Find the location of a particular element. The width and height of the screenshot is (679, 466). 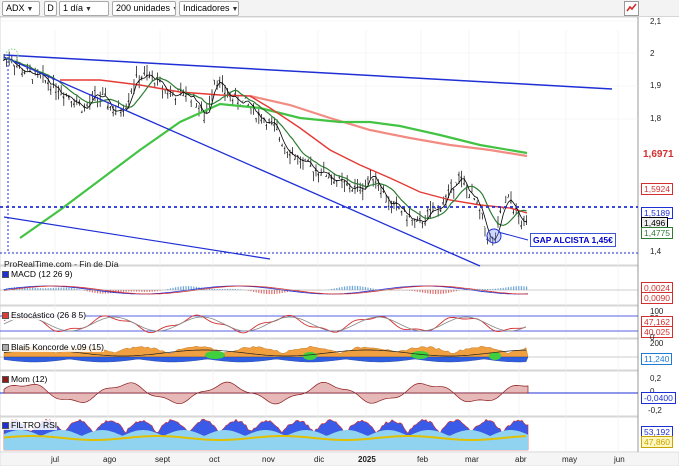

koncorde-swatch is located at coordinates (5, 347).